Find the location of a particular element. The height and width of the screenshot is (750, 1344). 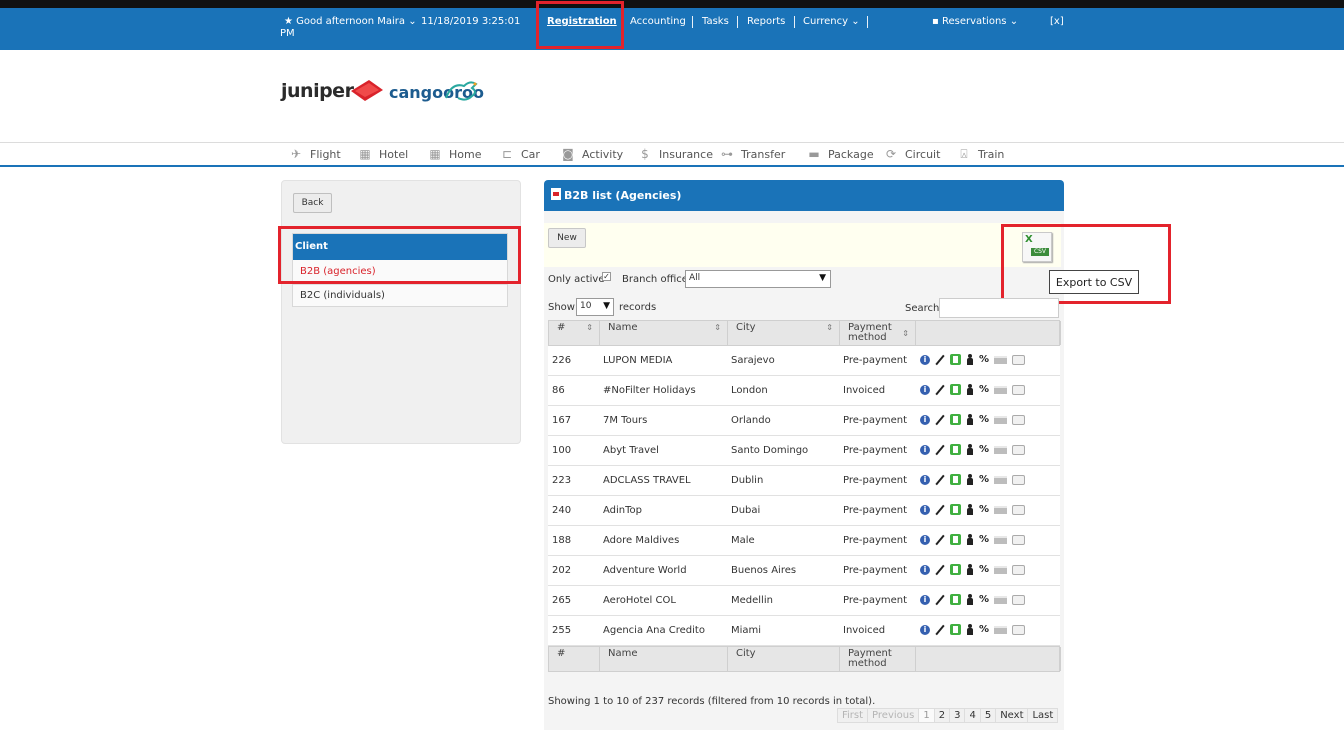

sidebar-item-b2c-individuals: B2C (individuals) is located at coordinates (342, 295).